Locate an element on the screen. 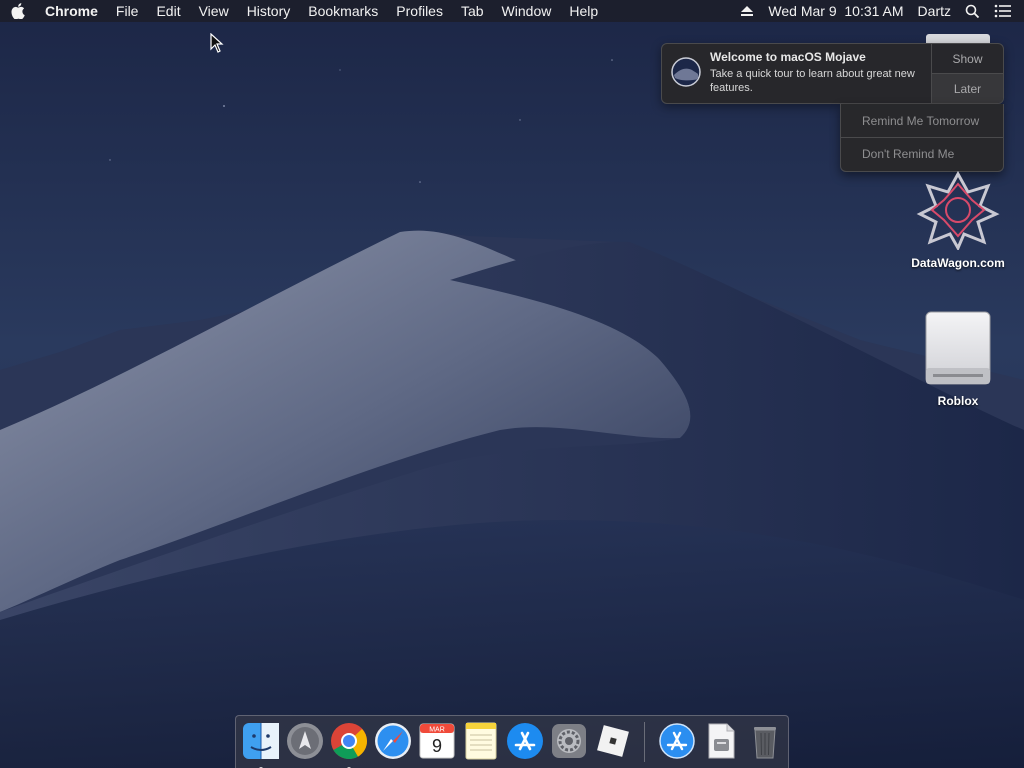 The width and height of the screenshot is (1024, 768). mouse-cursor is located at coordinates (217, 43).